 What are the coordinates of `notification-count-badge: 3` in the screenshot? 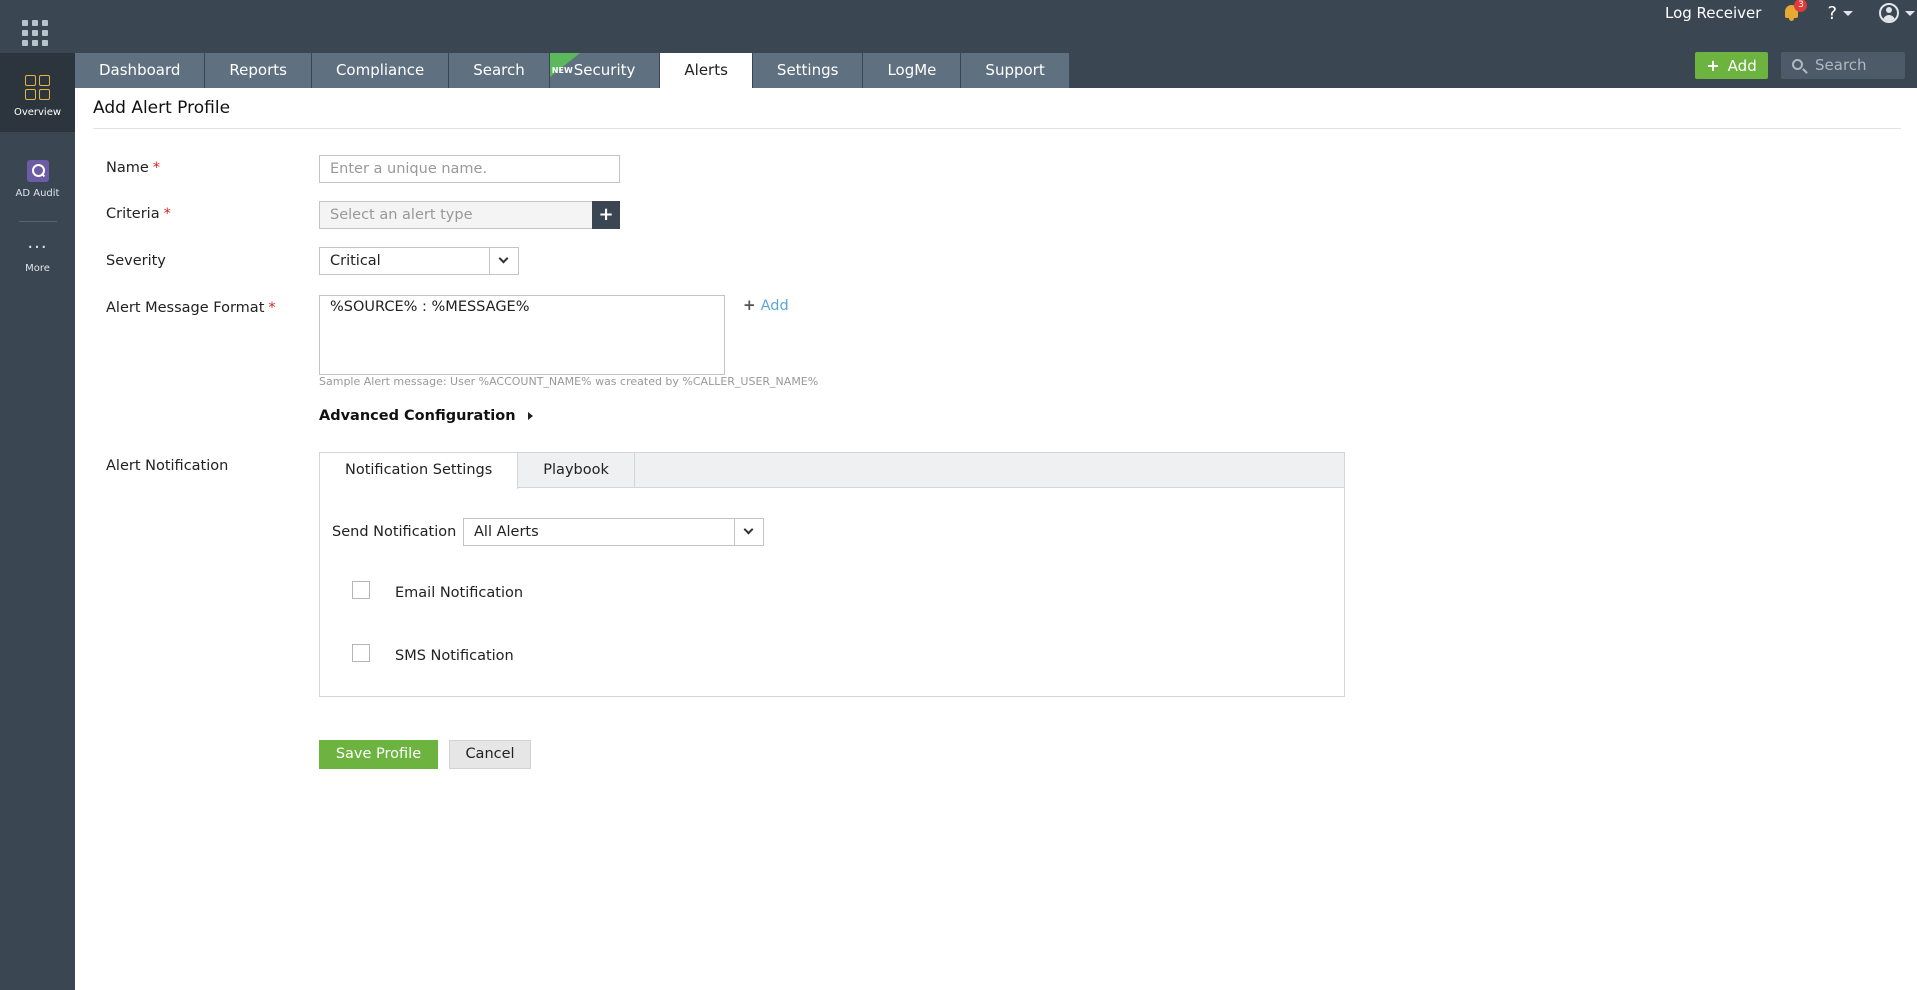 It's located at (1801, 6).